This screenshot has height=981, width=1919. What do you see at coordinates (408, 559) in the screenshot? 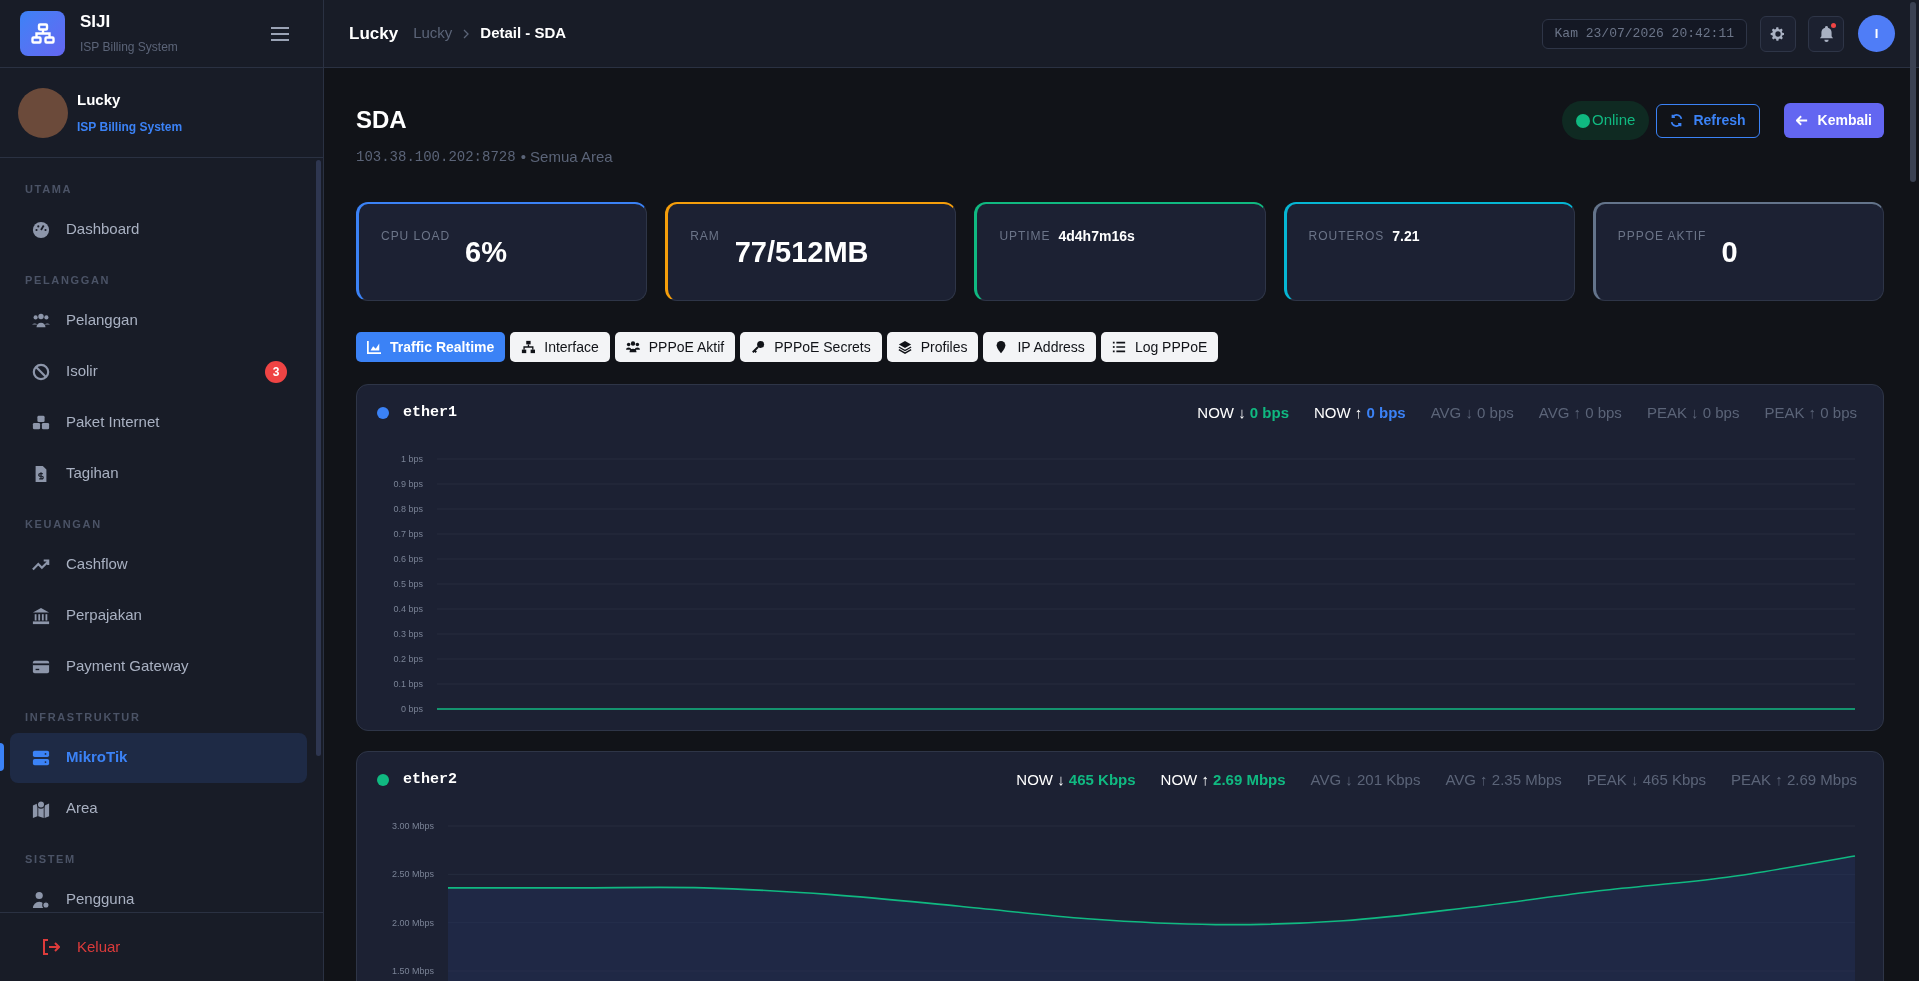
I see `axis-label: 0.6 bps` at bounding box center [408, 559].